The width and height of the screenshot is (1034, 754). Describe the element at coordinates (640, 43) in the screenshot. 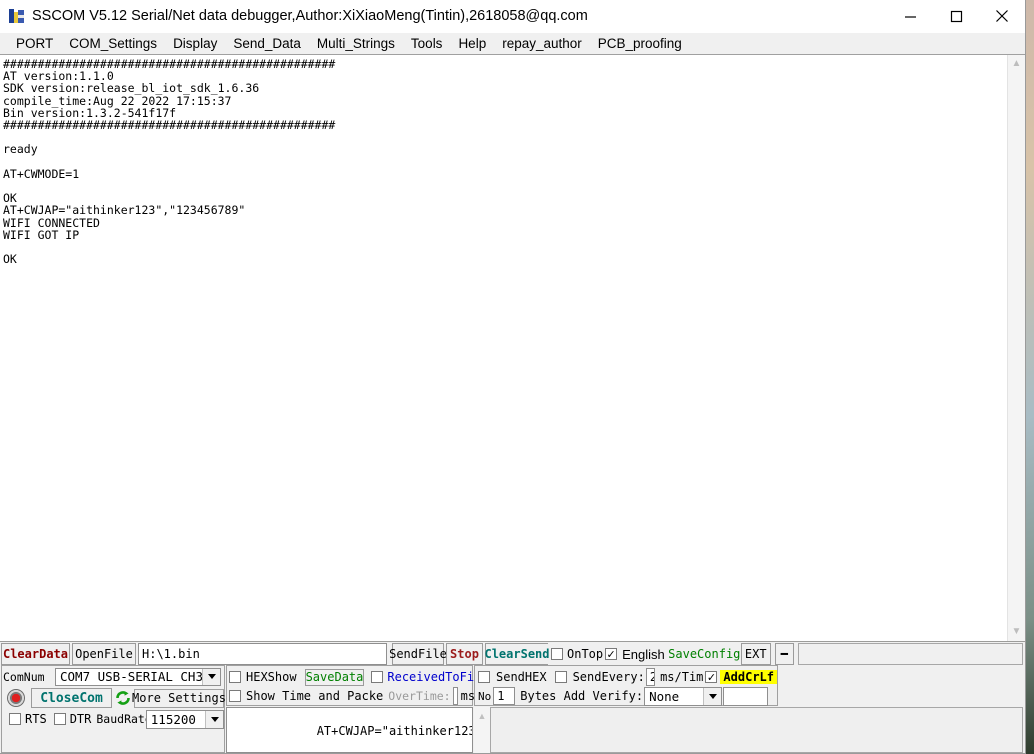

I see `menu-item-pcb-proofing: PCB_proofing` at that location.